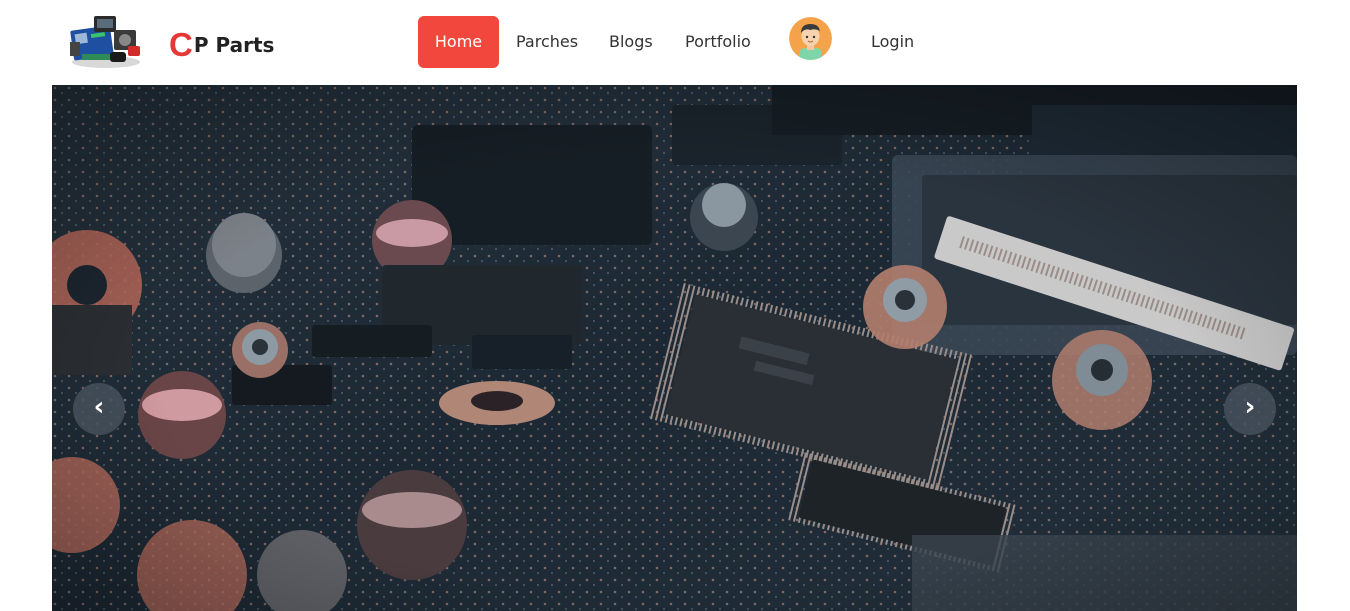 The image size is (1350, 611). I want to click on computer-parts-icon, so click(105, 42).